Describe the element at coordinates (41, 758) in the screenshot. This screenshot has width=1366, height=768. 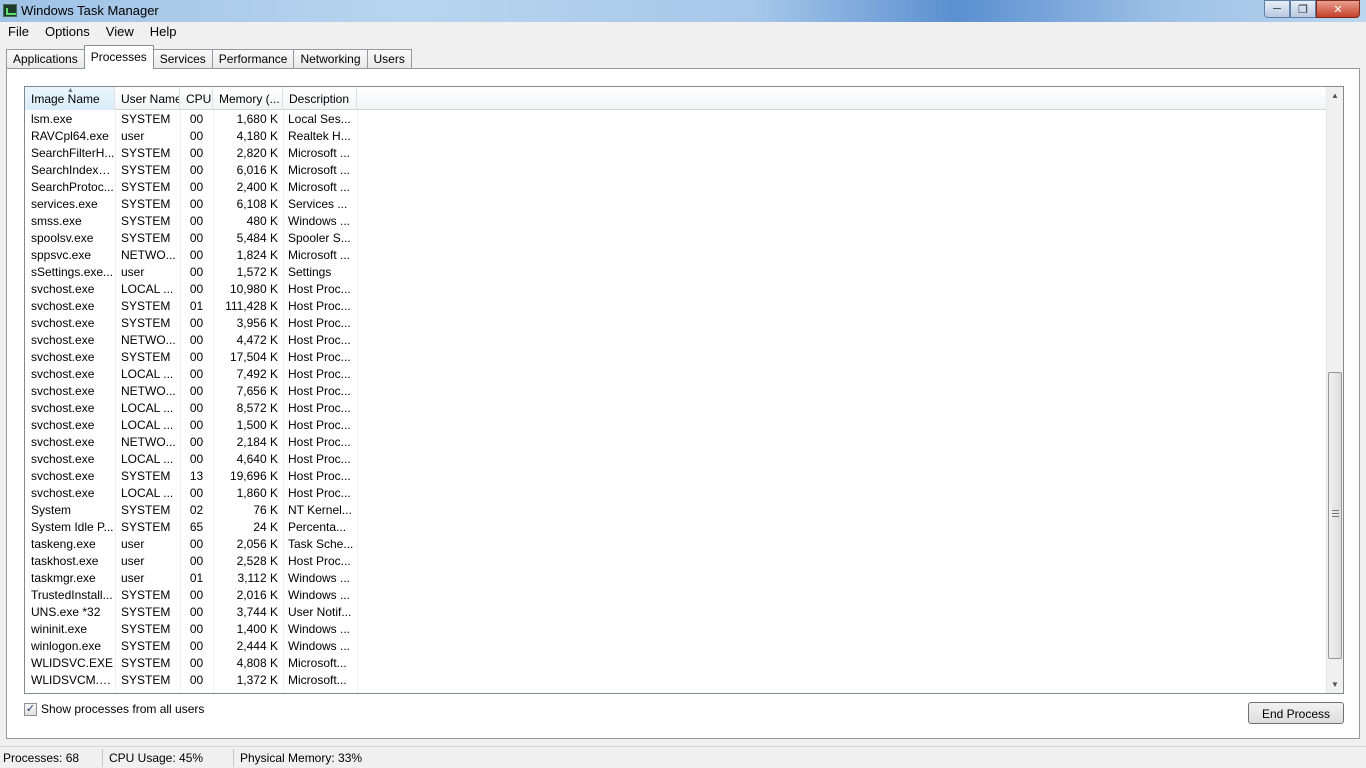
I see `status-processes: Processes: 68` at that location.